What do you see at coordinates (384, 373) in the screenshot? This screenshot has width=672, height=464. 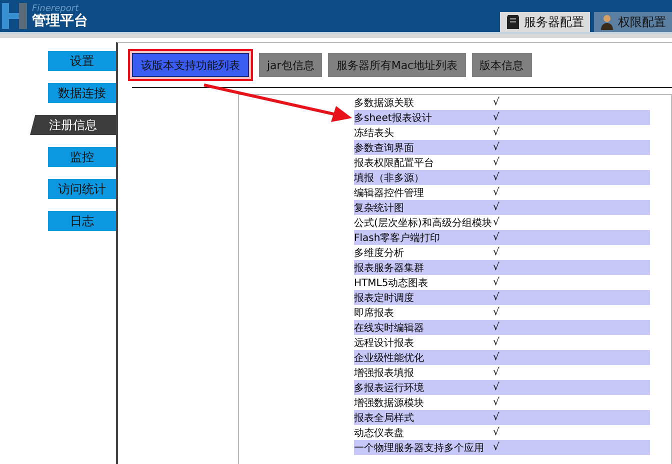 I see `feature-name: 增强报表填报` at bounding box center [384, 373].